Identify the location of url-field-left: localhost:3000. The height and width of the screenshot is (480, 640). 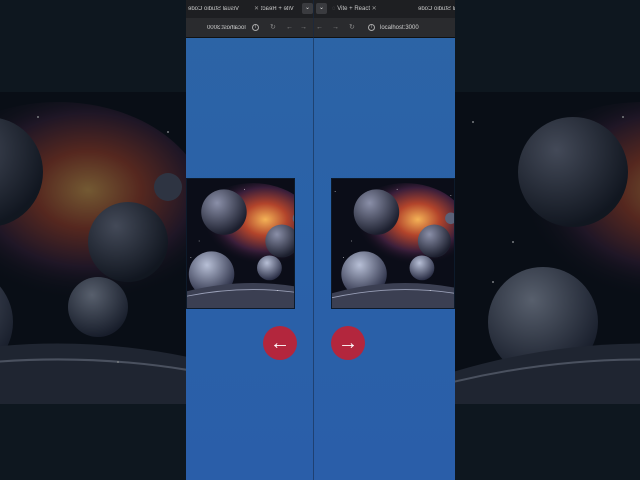
(226, 28).